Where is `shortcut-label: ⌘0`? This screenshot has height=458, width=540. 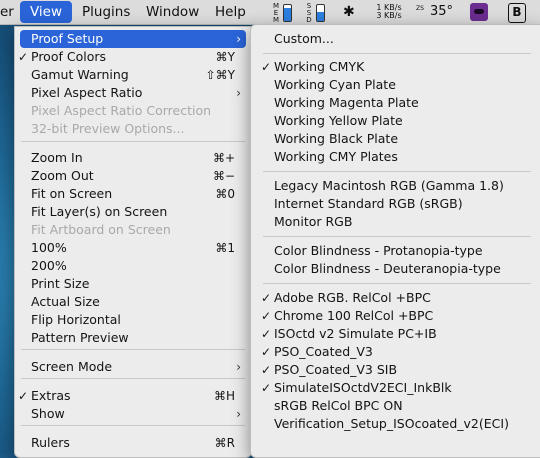 shortcut-label: ⌘0 is located at coordinates (225, 194).